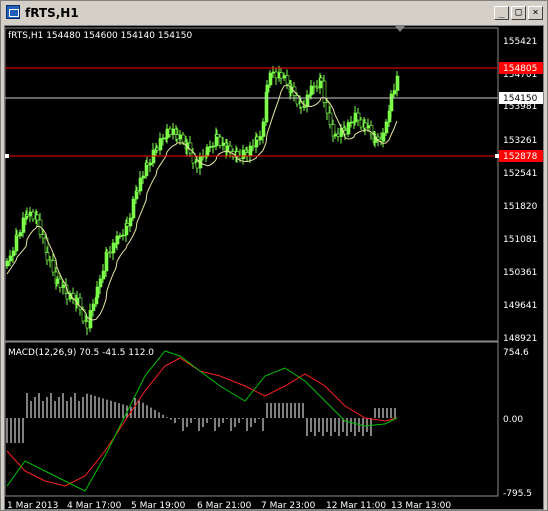 The image size is (548, 511). What do you see at coordinates (13, 12) in the screenshot?
I see `chart-window-icon` at bounding box center [13, 12].